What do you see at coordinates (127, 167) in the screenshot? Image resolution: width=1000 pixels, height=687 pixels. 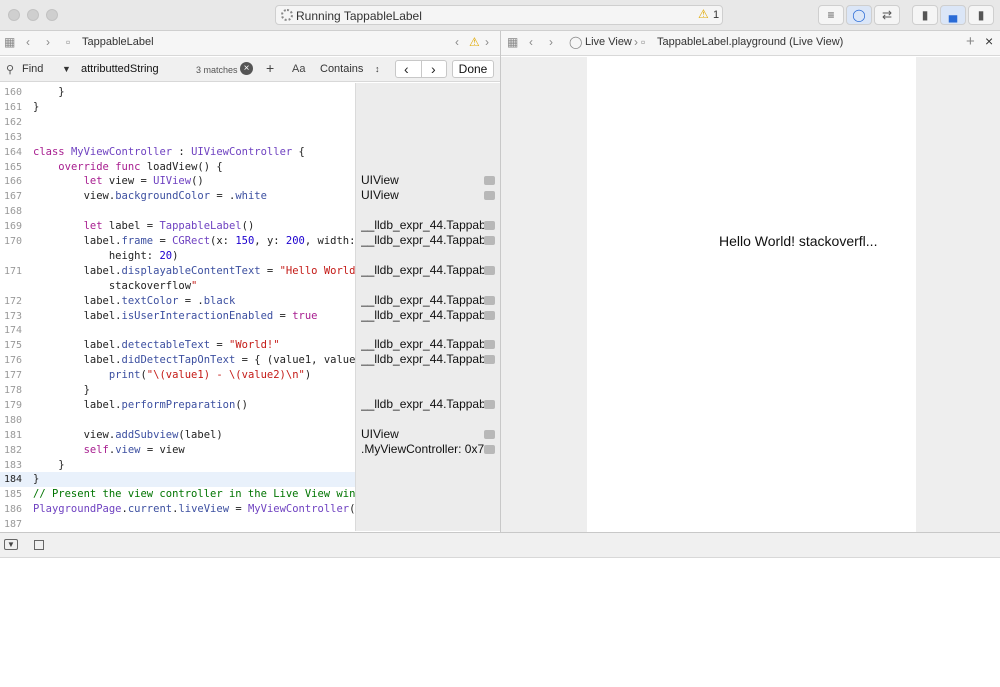 I see `code-text: override func loadView() {` at bounding box center [127, 167].